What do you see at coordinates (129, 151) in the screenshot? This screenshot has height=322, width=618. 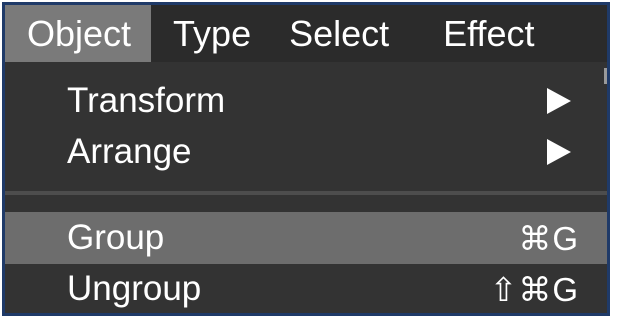 I see `menu-item-label: Arrange` at bounding box center [129, 151].